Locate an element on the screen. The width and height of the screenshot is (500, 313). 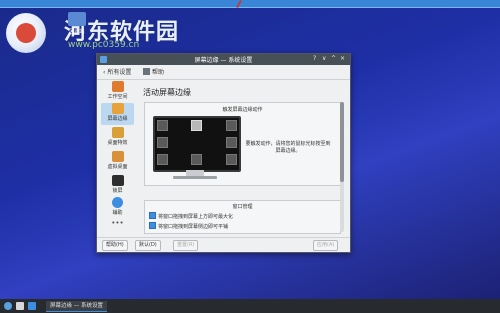
edge-right is located at coordinates (231, 142).